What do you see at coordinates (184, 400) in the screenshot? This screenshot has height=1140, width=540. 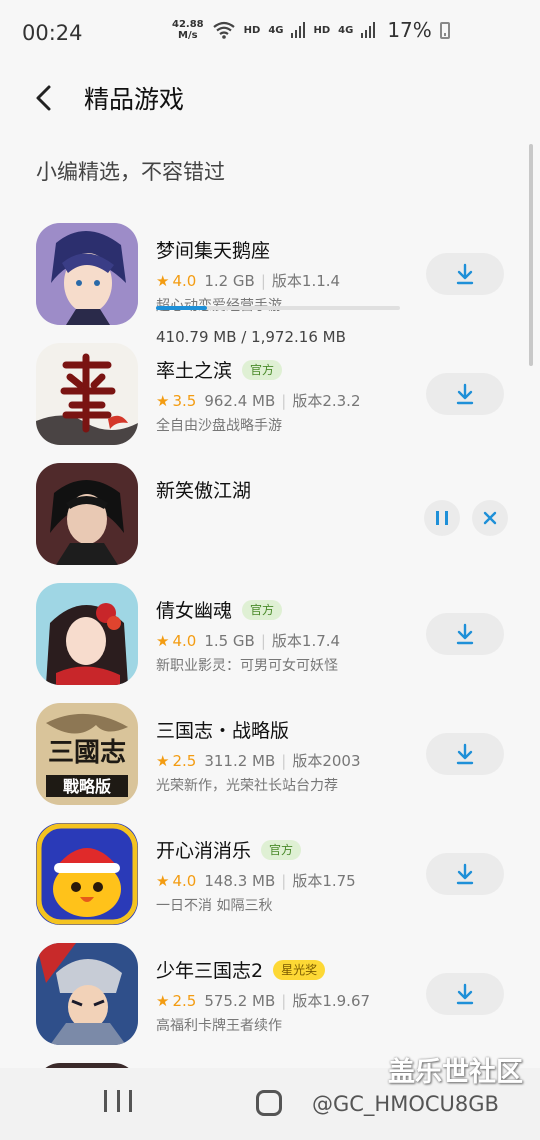 I see `app-rating: 3.5` at bounding box center [184, 400].